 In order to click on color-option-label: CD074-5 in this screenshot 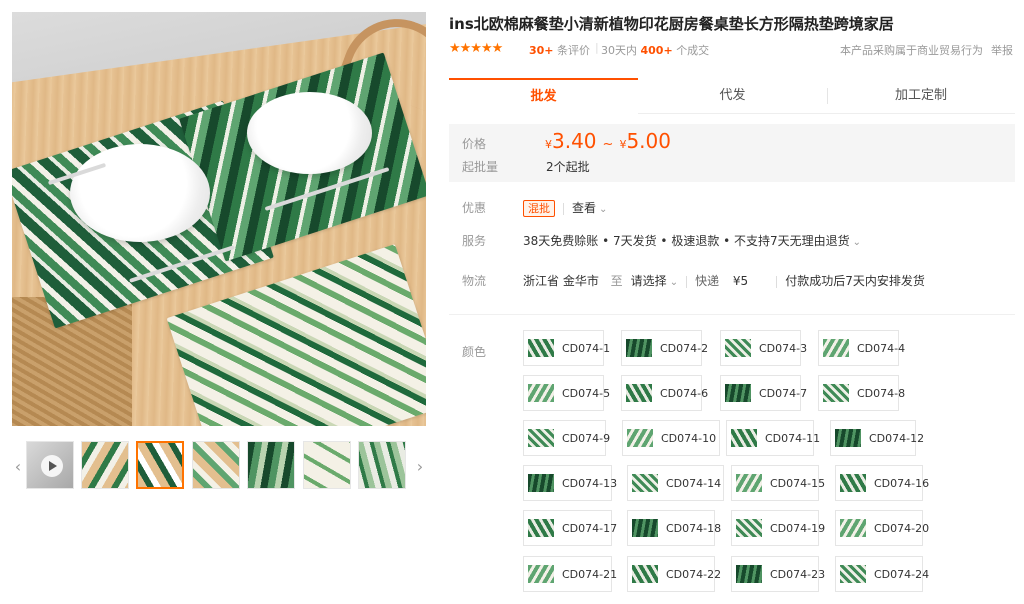, I will do `click(586, 393)`.